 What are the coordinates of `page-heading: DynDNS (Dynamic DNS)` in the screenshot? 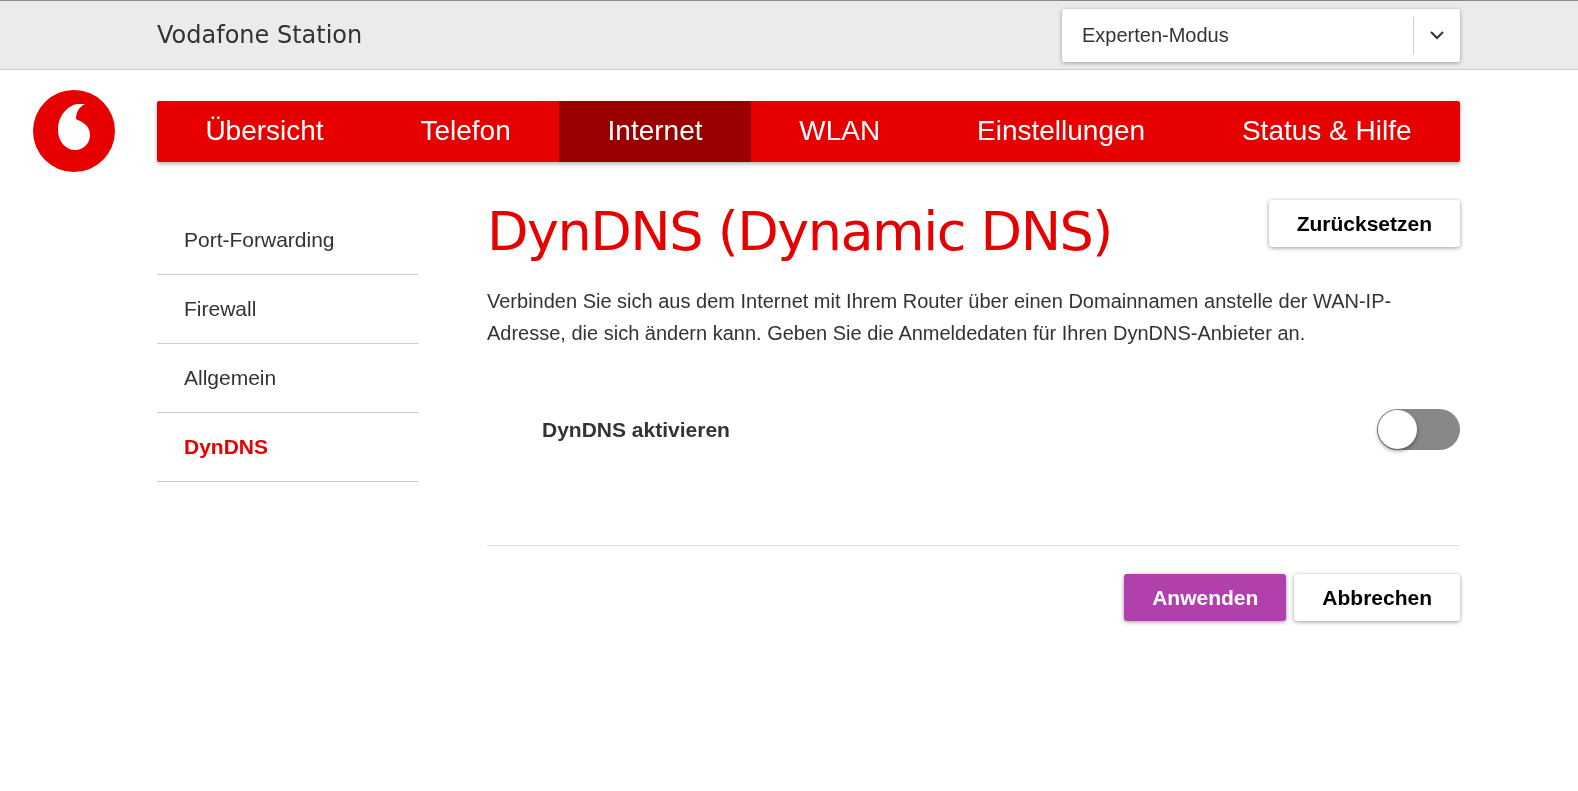 It's located at (799, 231).